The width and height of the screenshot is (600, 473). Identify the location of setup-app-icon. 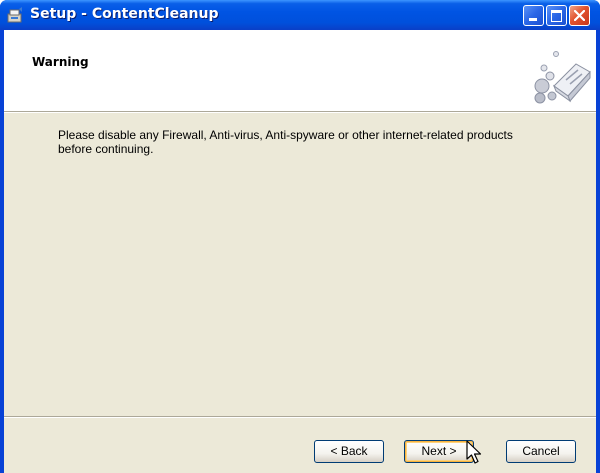
(14, 15).